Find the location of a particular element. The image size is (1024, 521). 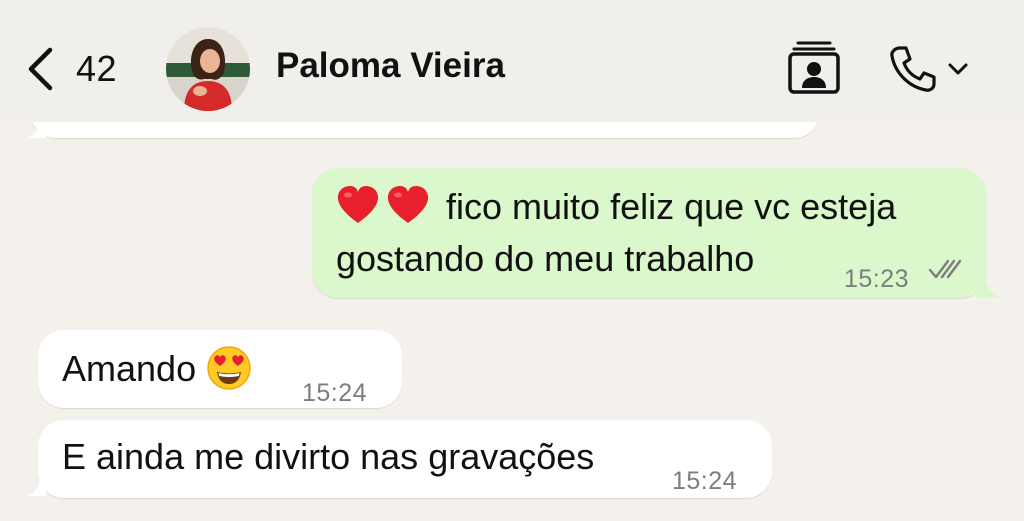

back-button: 42 is located at coordinates (71, 69).